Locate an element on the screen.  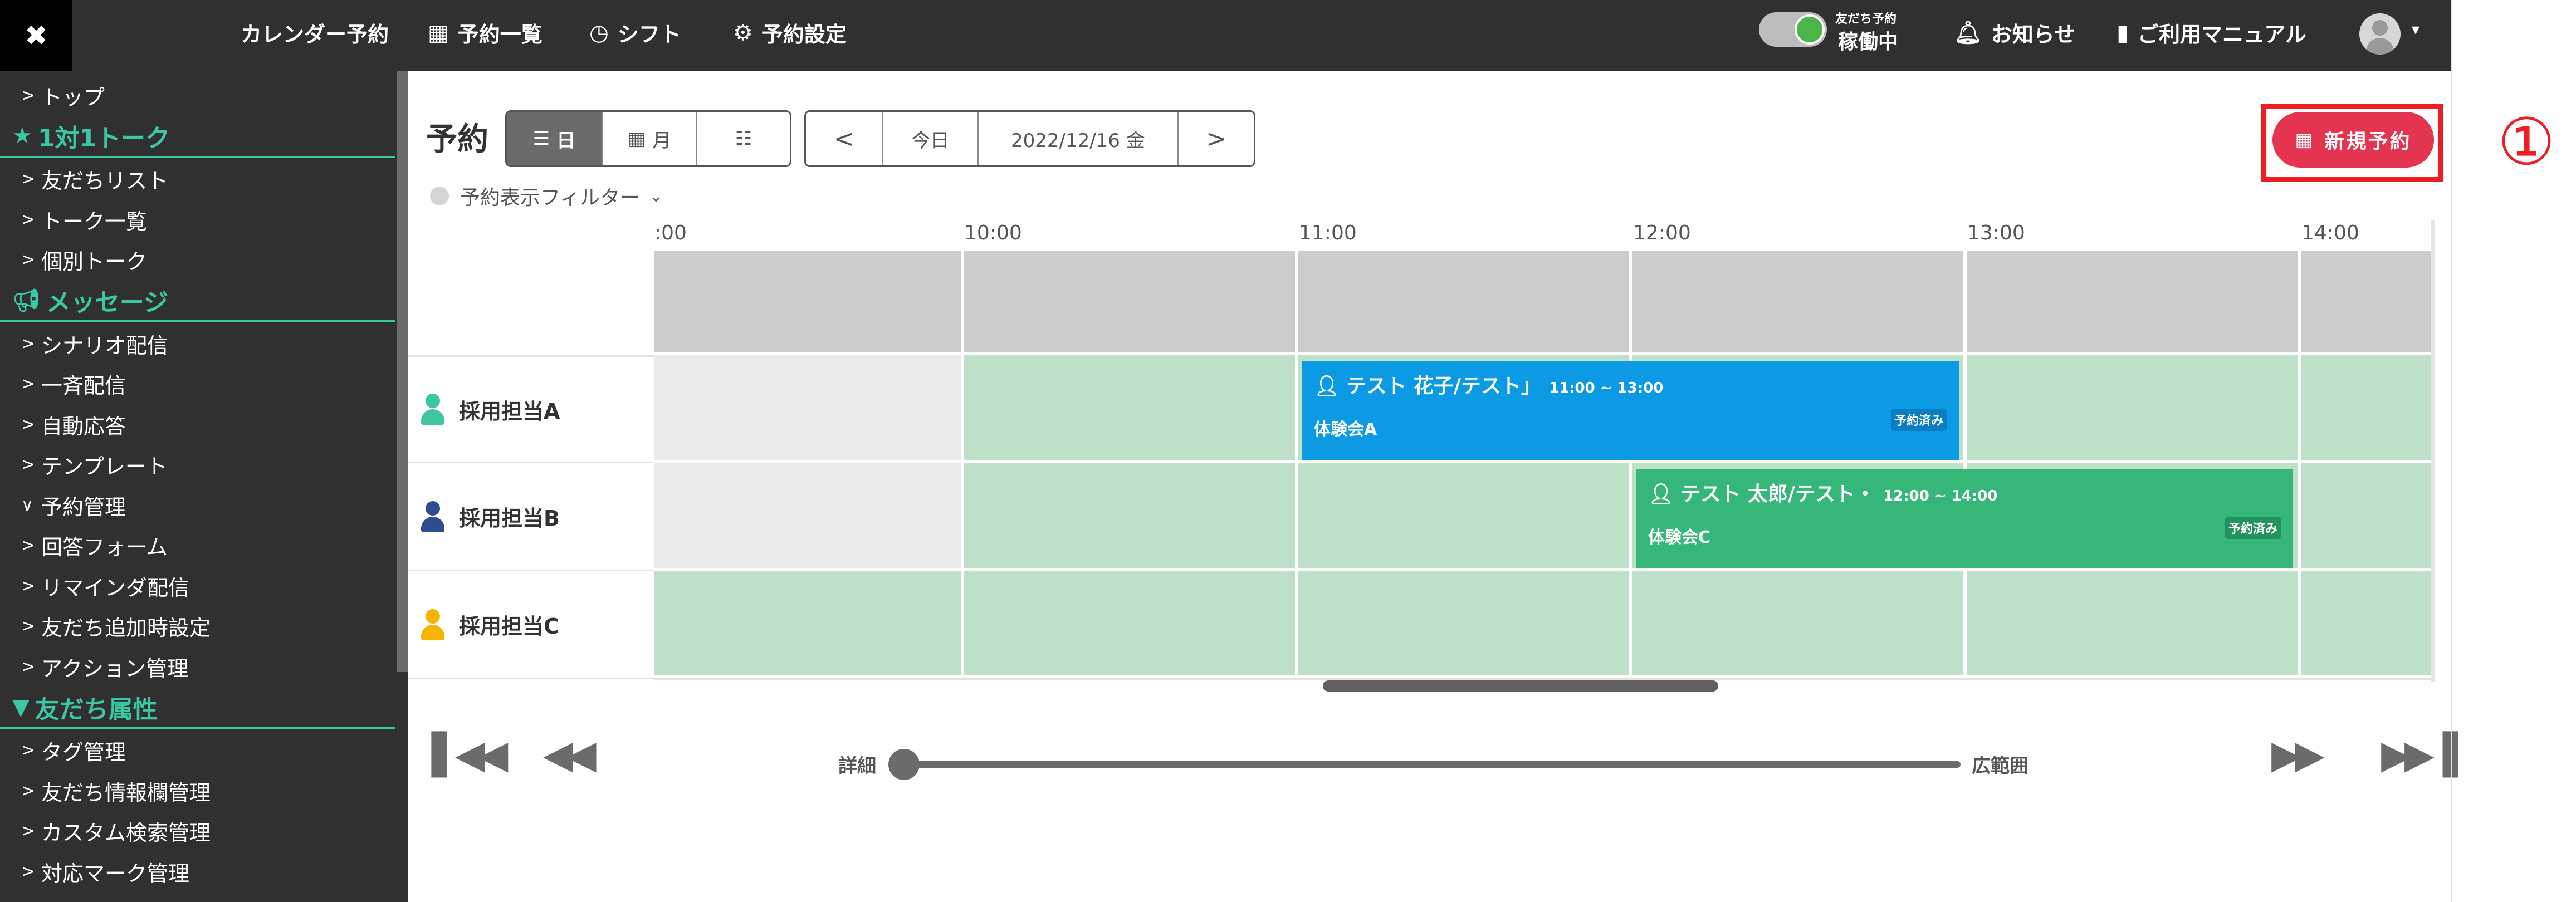
current-date-label: 2022/12/16 金 is located at coordinates (1077, 140).